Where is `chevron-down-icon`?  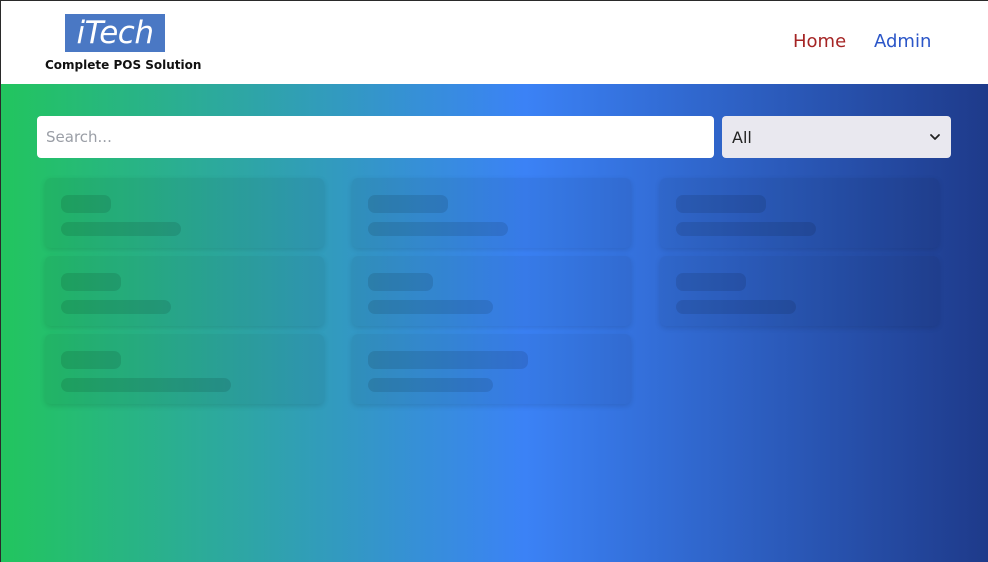
chevron-down-icon is located at coordinates (935, 137).